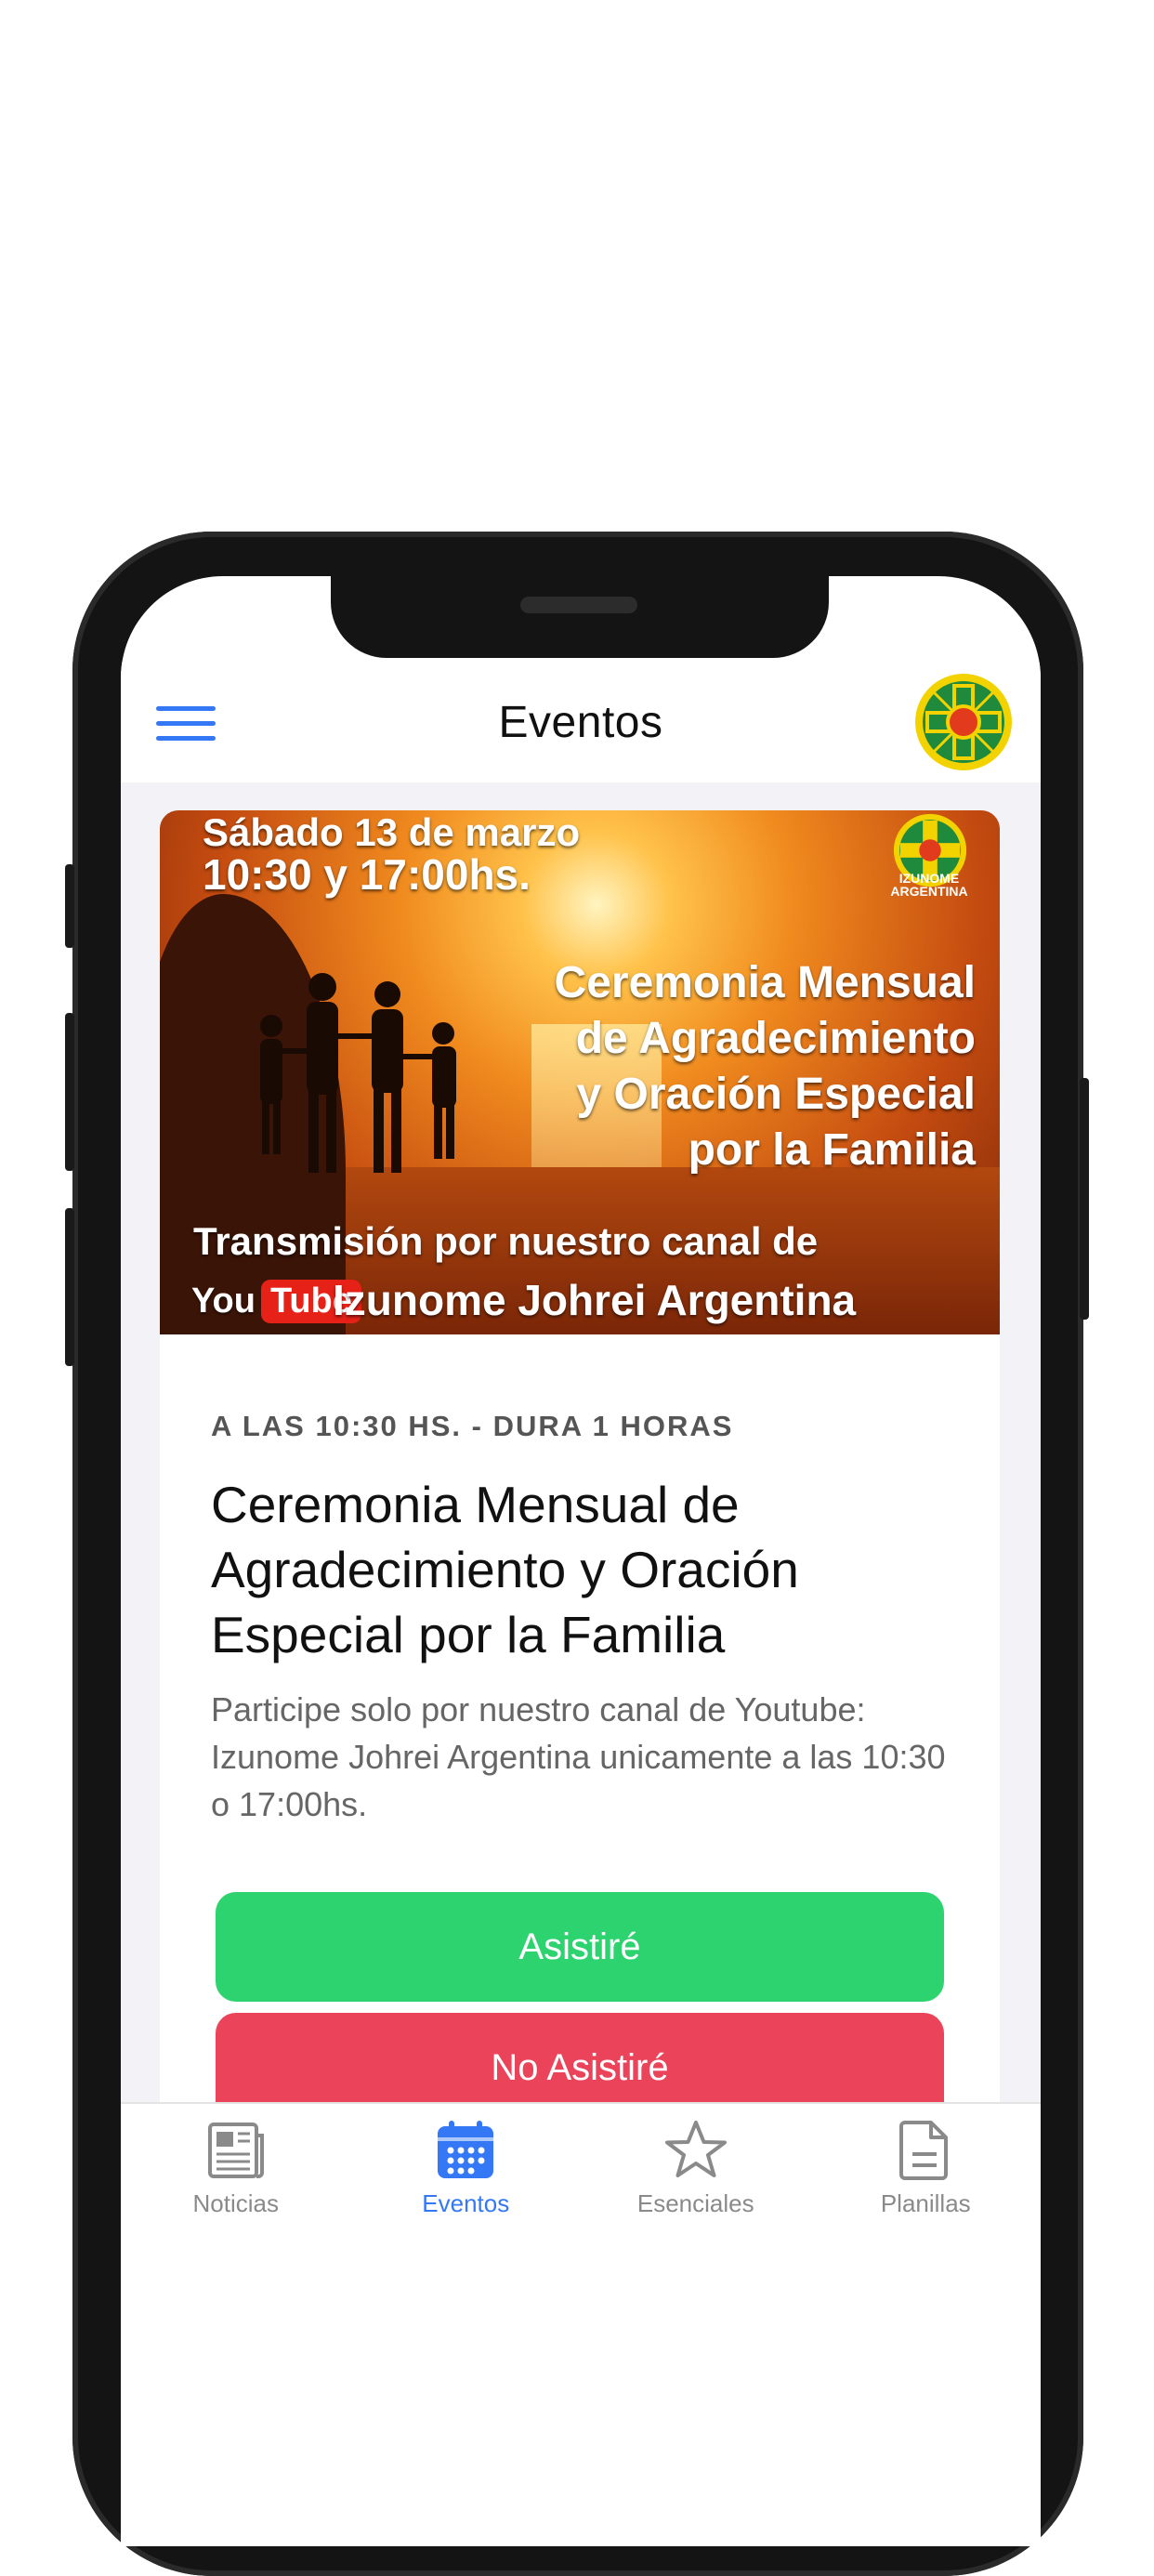  I want to click on volume-down-button, so click(70, 1287).